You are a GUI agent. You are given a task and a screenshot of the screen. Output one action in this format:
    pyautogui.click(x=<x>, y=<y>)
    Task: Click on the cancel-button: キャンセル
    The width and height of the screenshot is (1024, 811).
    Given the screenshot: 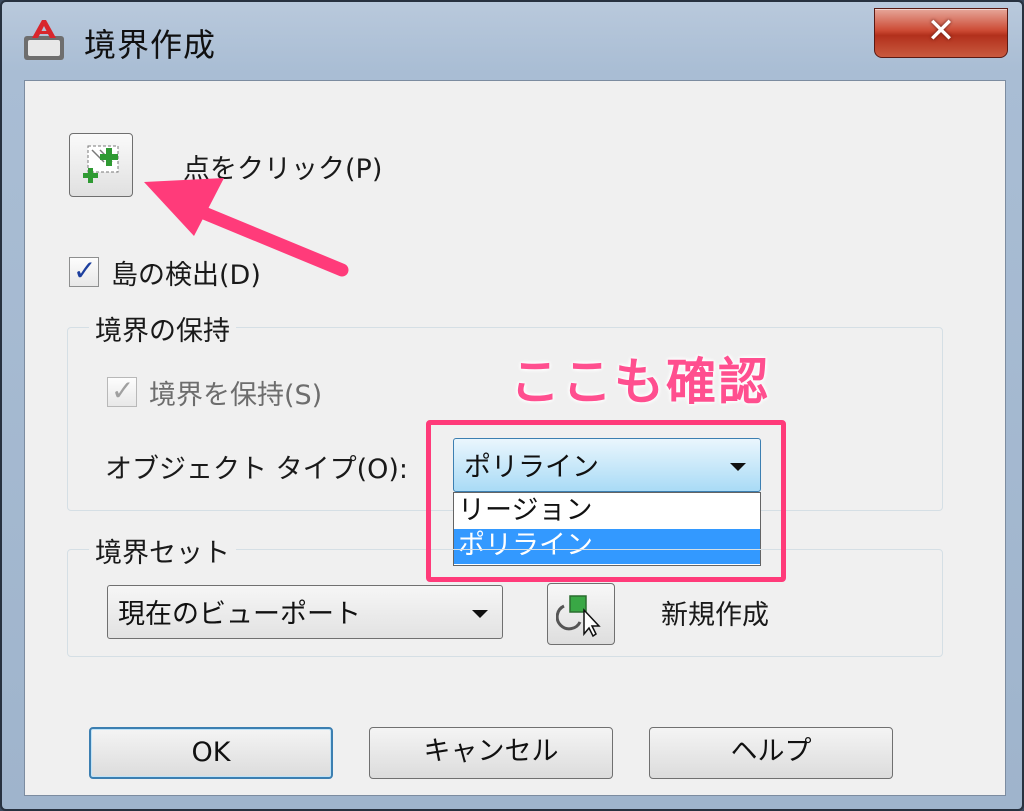 What is the action you would take?
    pyautogui.click(x=491, y=753)
    